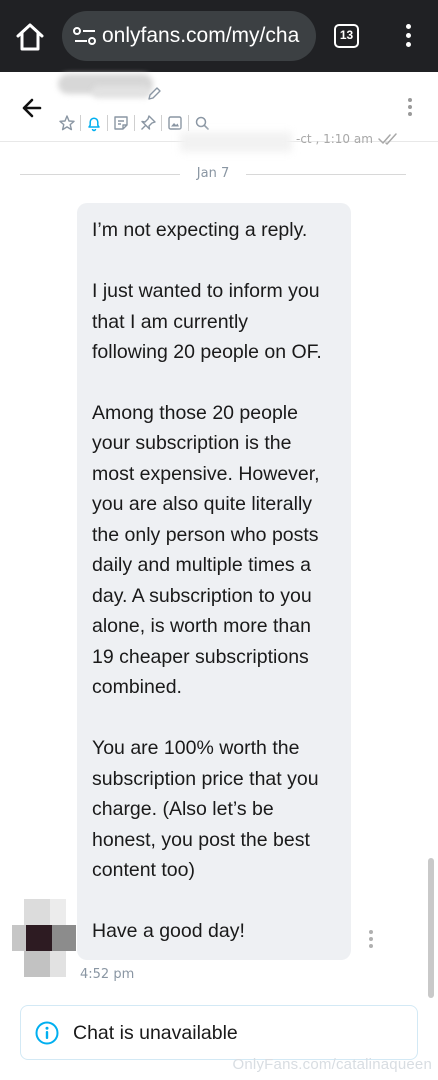  What do you see at coordinates (213, 173) in the screenshot?
I see `date-separator: Jan 7` at bounding box center [213, 173].